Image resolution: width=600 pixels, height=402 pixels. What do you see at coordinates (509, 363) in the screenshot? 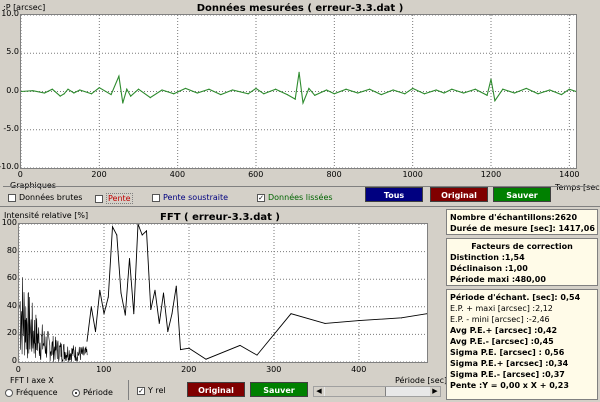
I see `stat-line: Sigma P.E.+ [arcsec] :0,34` at bounding box center [509, 363].